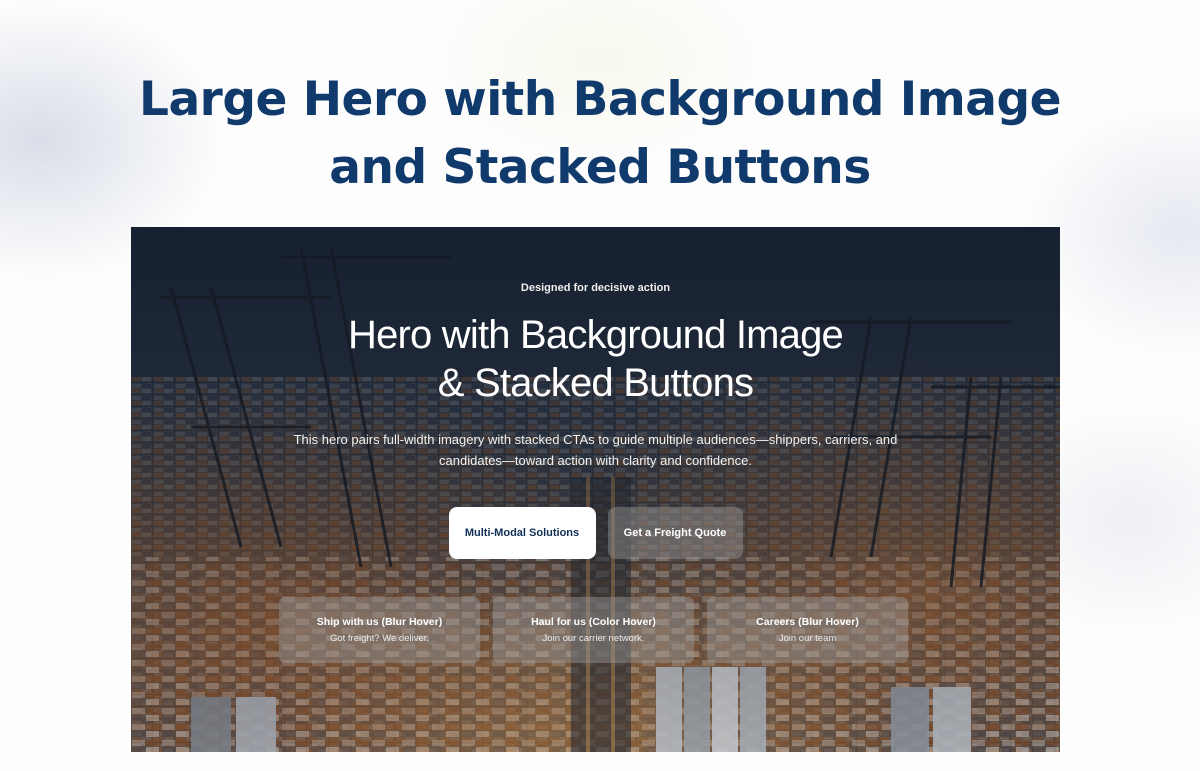 The width and height of the screenshot is (1200, 771). What do you see at coordinates (807, 630) in the screenshot?
I see `careers-card: Careers (Blur Hover) Join our team` at bounding box center [807, 630].